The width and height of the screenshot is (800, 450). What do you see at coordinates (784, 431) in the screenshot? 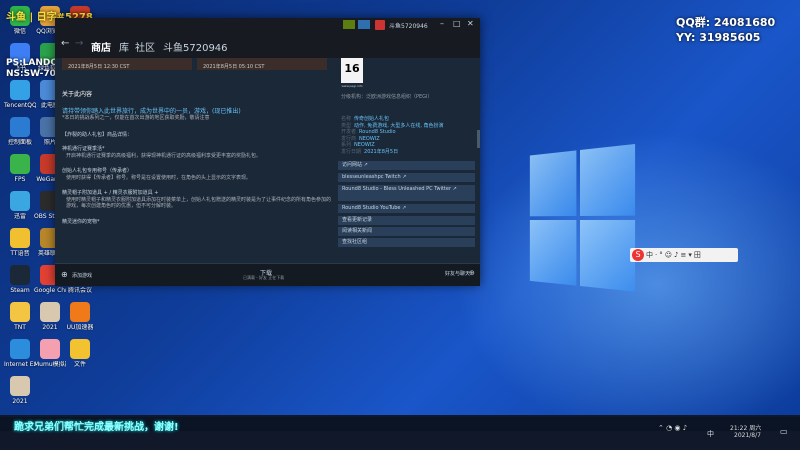
I see `notification-center-icon: ▭` at bounding box center [784, 431].